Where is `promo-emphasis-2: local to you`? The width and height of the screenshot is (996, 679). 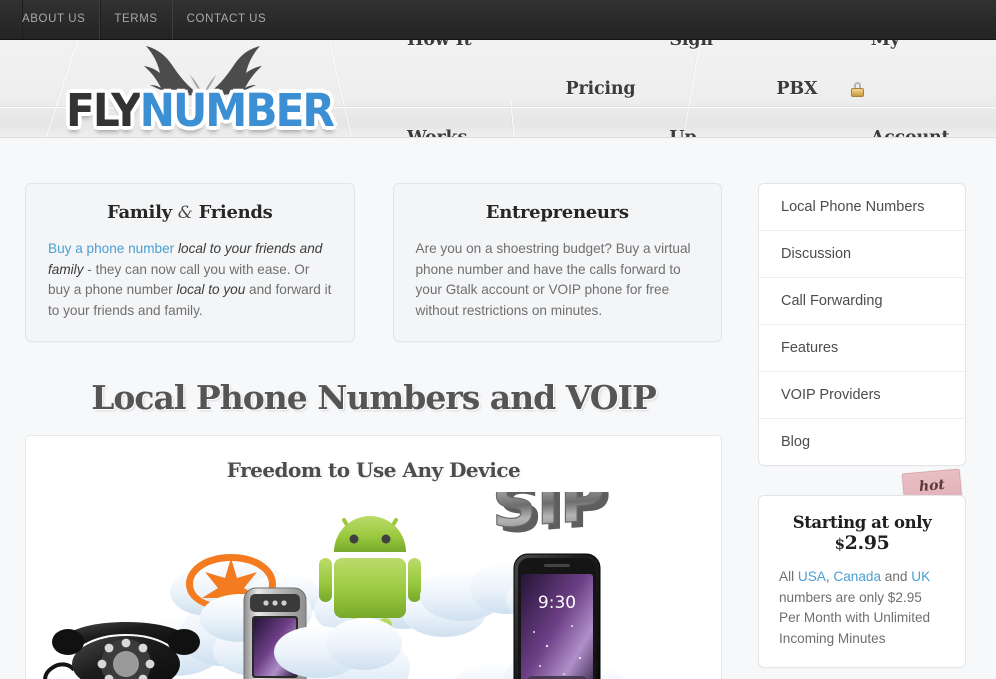
promo-emphasis-2: local to you is located at coordinates (211, 289).